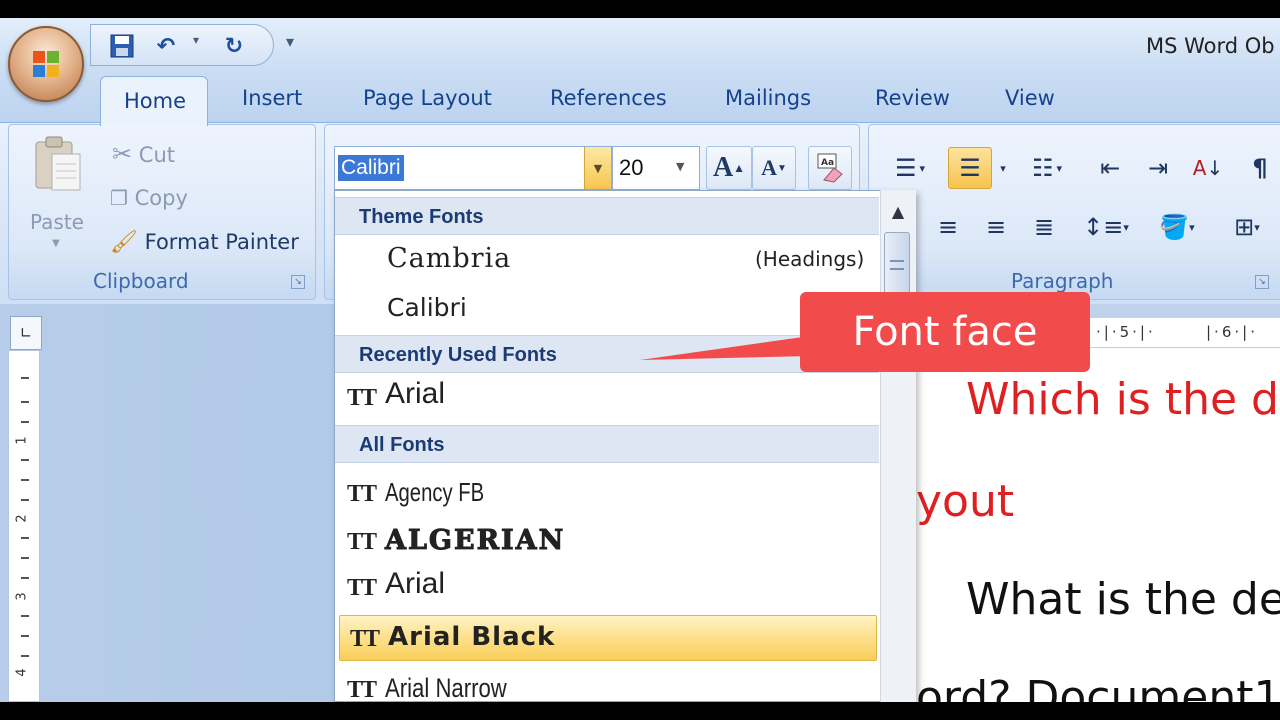 Image resolution: width=1280 pixels, height=720 pixels. I want to click on copy-label: Copy, so click(161, 198).